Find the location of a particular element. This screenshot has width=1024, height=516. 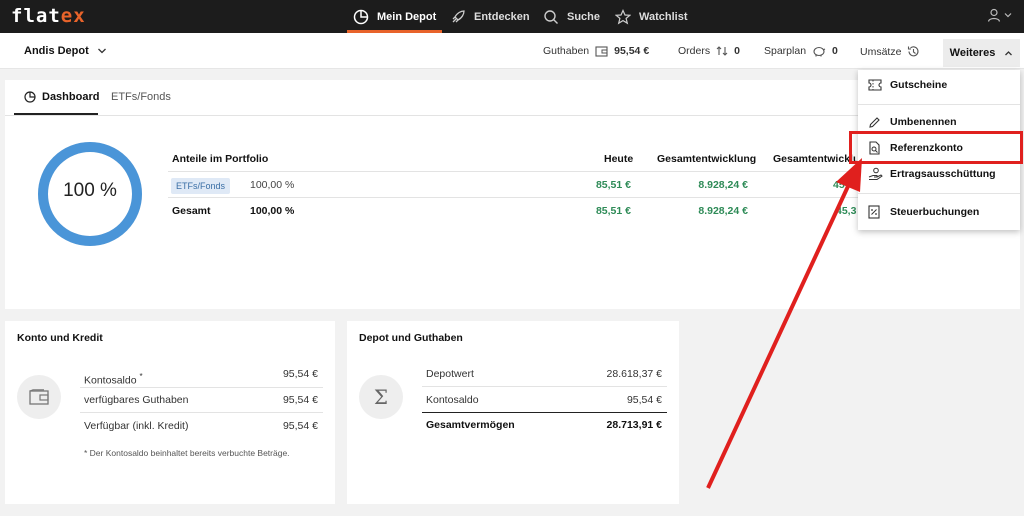

annotation-arrow is located at coordinates (784, 323).